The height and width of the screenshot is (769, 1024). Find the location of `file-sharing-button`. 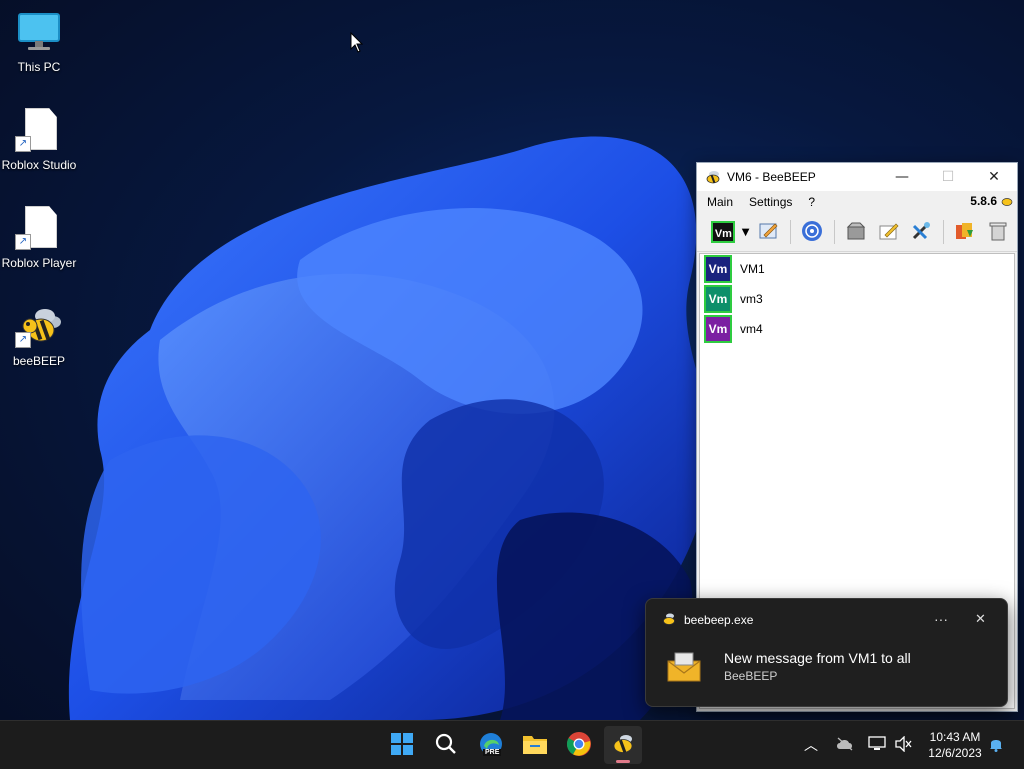

file-sharing-button is located at coordinates (965, 232).